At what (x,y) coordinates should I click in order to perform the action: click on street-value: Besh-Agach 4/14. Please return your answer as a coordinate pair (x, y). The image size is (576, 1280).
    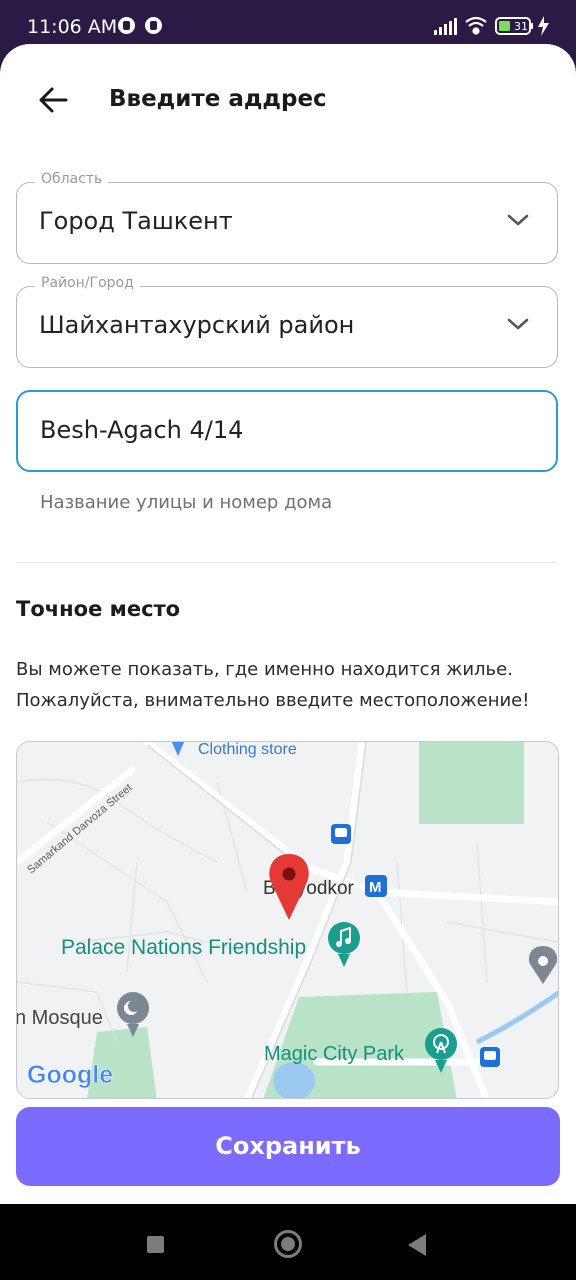
    Looking at the image, I should click on (142, 430).